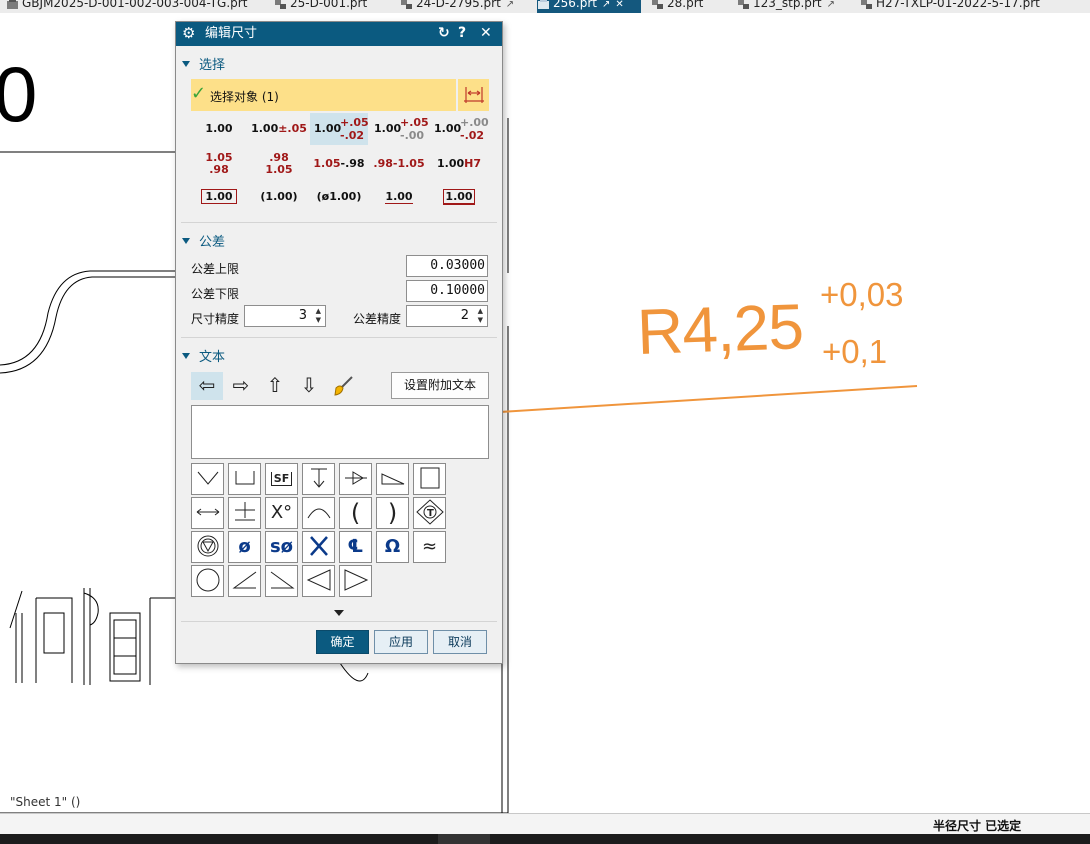 The width and height of the screenshot is (1090, 844). What do you see at coordinates (355, 581) in the screenshot?
I see `right-triangle-symbol-icon` at bounding box center [355, 581].